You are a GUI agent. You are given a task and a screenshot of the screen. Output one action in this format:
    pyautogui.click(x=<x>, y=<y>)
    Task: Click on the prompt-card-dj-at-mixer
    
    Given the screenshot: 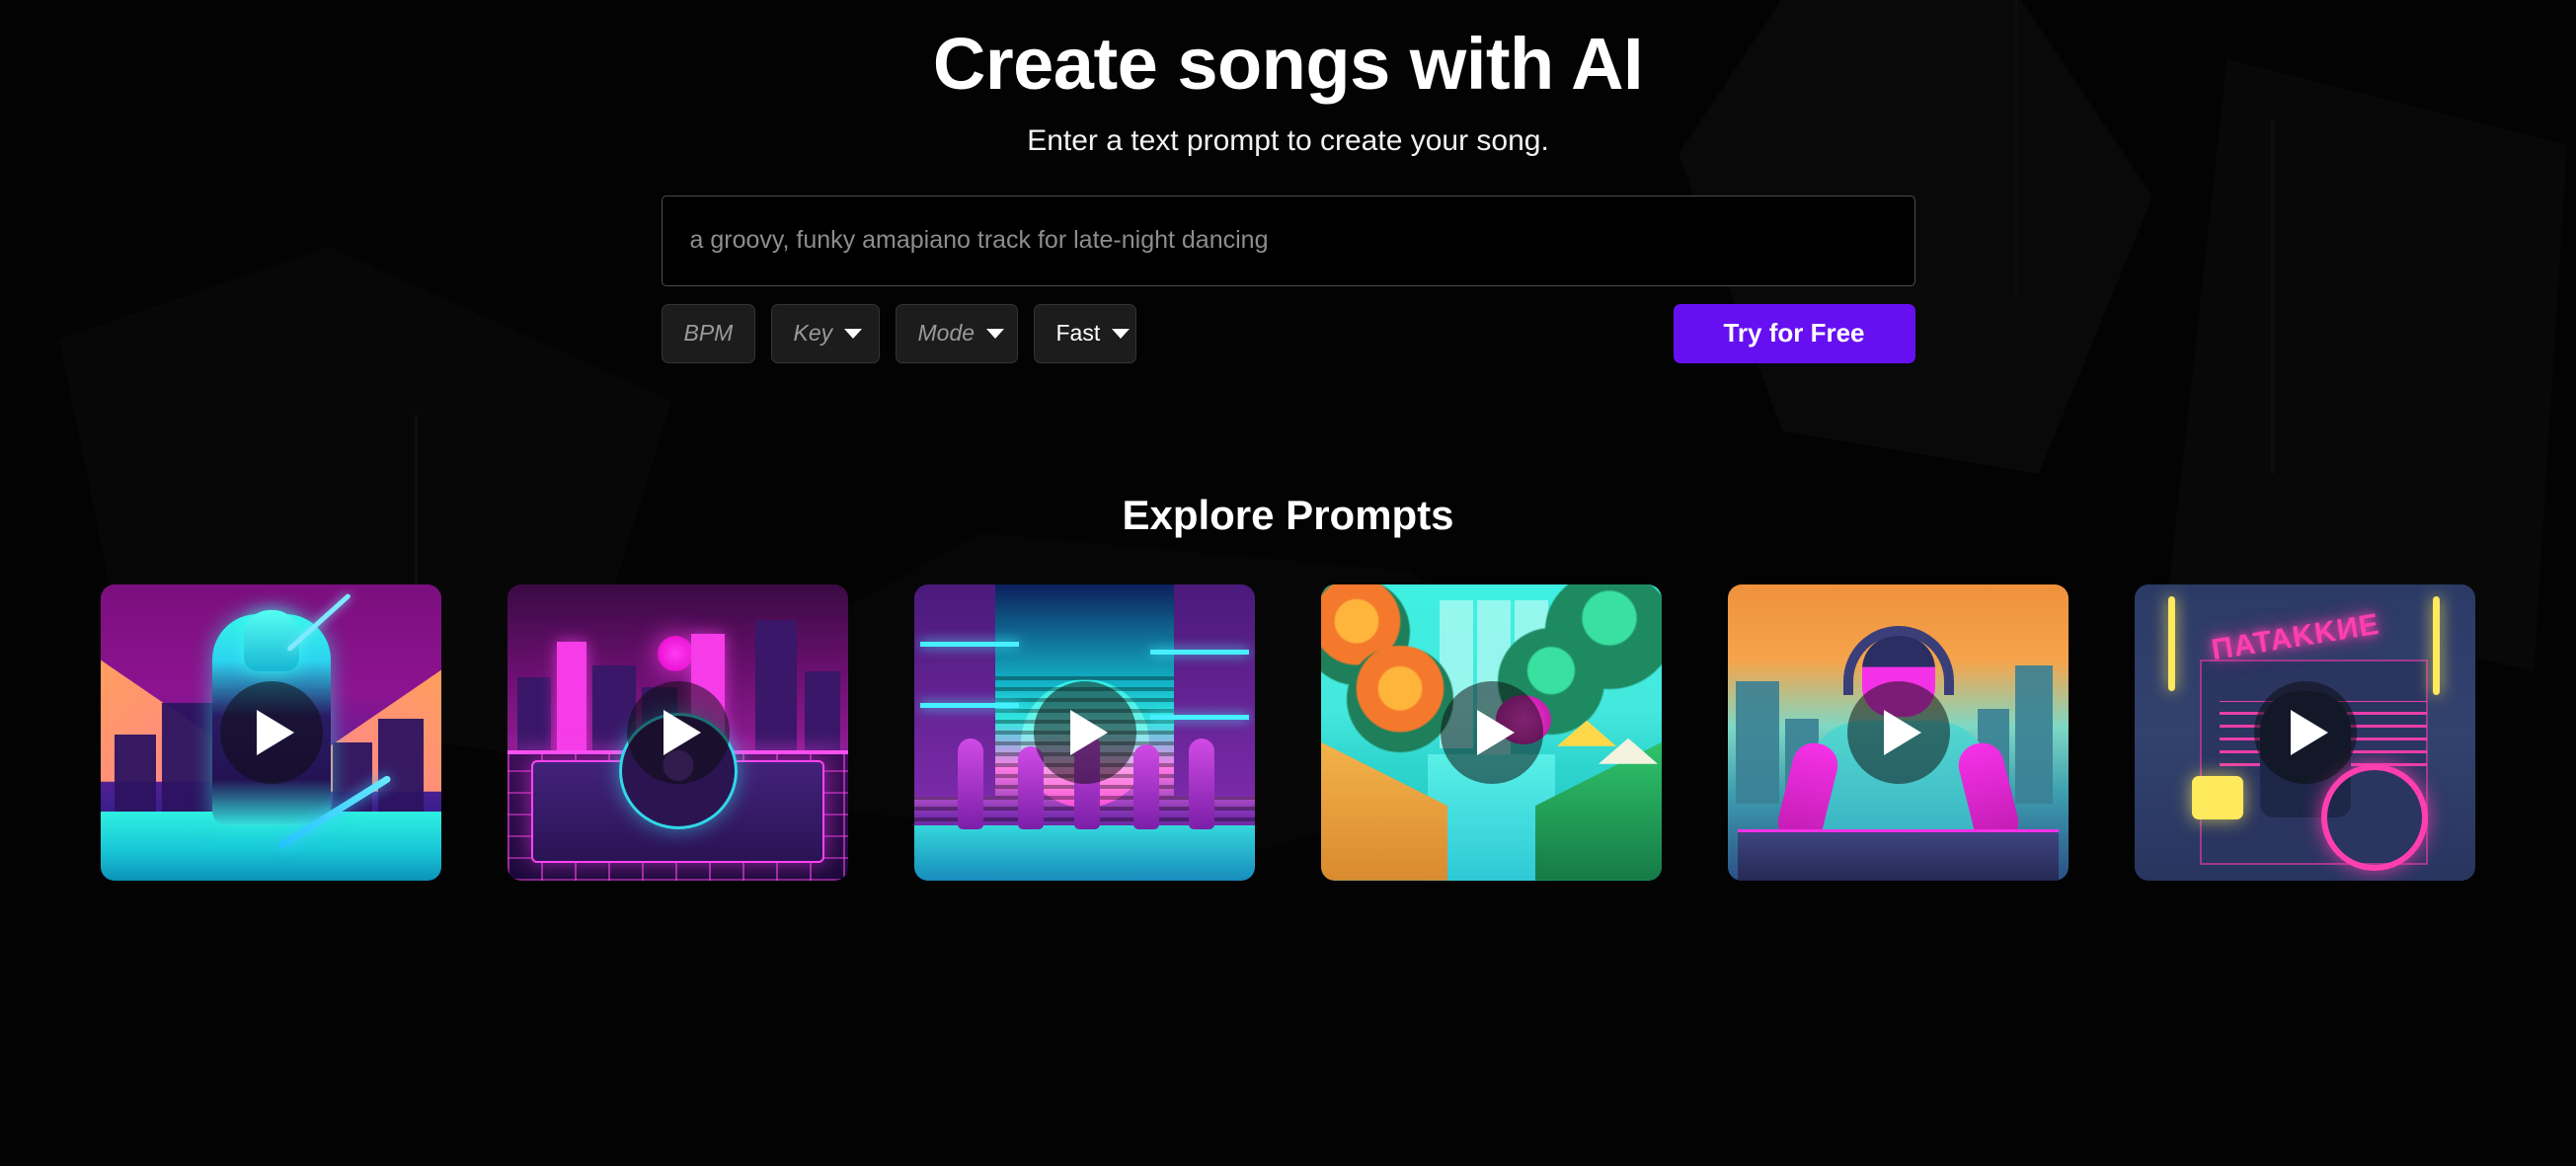 What is the action you would take?
    pyautogui.click(x=1898, y=732)
    